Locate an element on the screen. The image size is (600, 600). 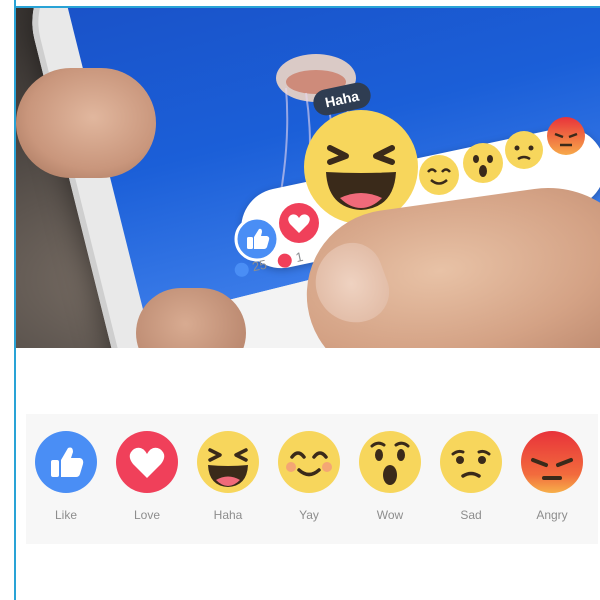
reaction-like: Like is located at coordinates (66, 476).